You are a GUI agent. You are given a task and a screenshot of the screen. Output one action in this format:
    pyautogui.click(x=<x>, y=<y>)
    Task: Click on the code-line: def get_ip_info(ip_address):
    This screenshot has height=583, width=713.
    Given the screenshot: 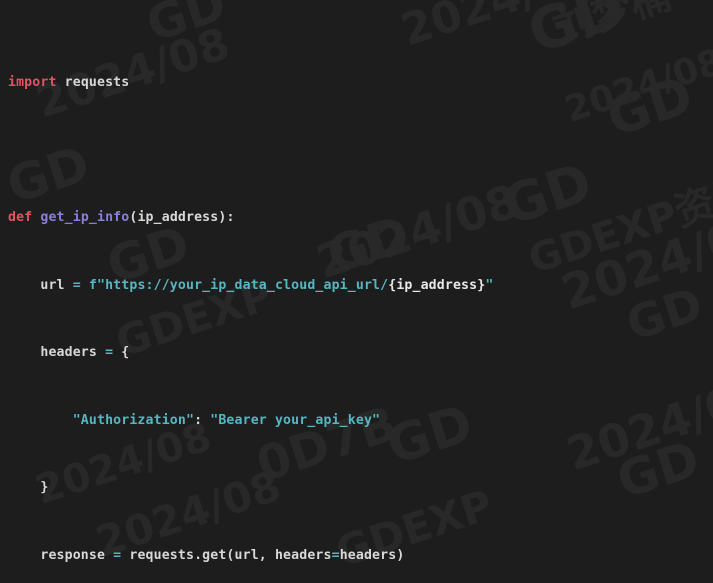 What is the action you would take?
    pyautogui.click(x=121, y=217)
    